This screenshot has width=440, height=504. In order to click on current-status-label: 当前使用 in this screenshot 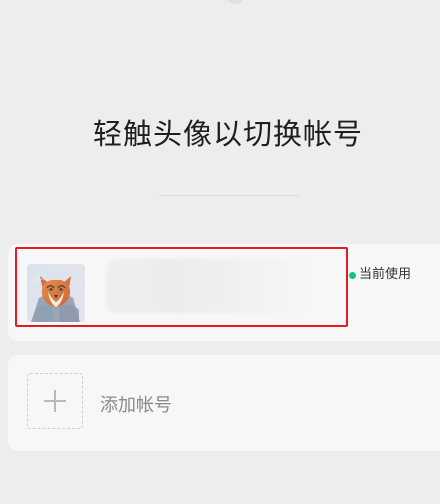, I will do `click(385, 274)`.